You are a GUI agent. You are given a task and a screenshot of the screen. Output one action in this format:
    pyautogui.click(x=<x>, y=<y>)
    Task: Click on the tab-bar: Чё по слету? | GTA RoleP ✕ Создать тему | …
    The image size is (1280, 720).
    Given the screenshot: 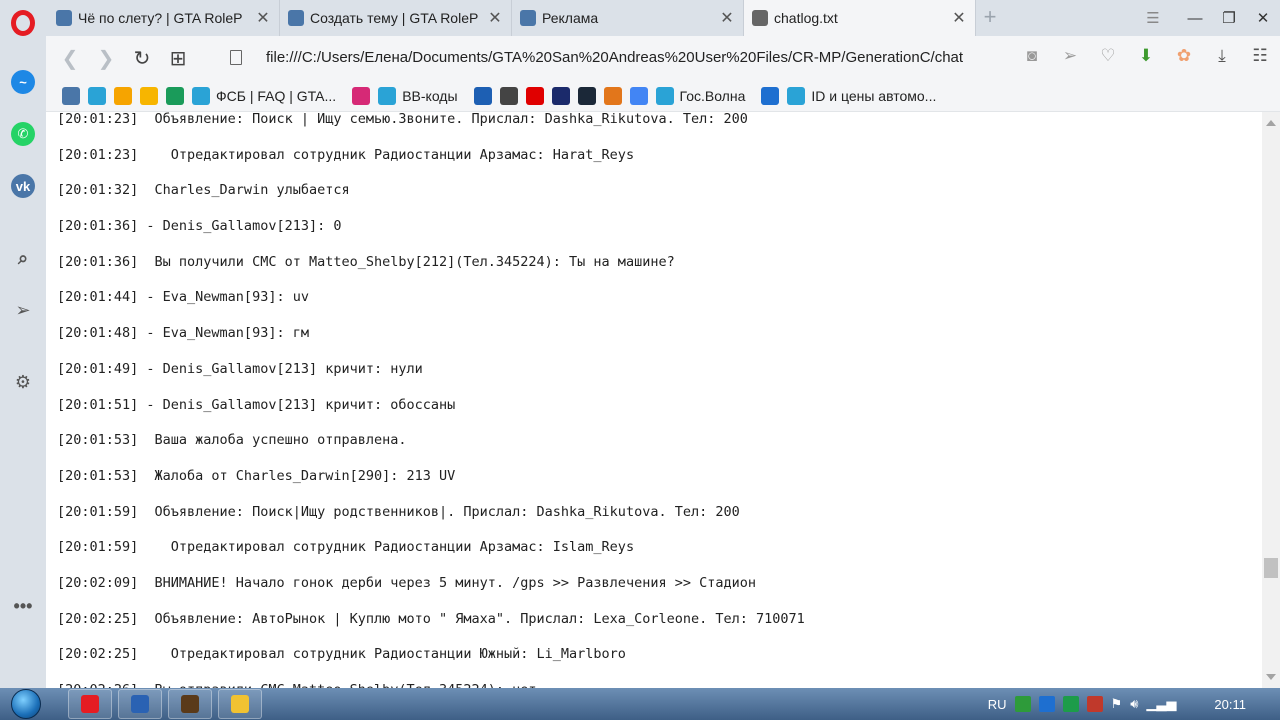 What is the action you would take?
    pyautogui.click(x=640, y=23)
    